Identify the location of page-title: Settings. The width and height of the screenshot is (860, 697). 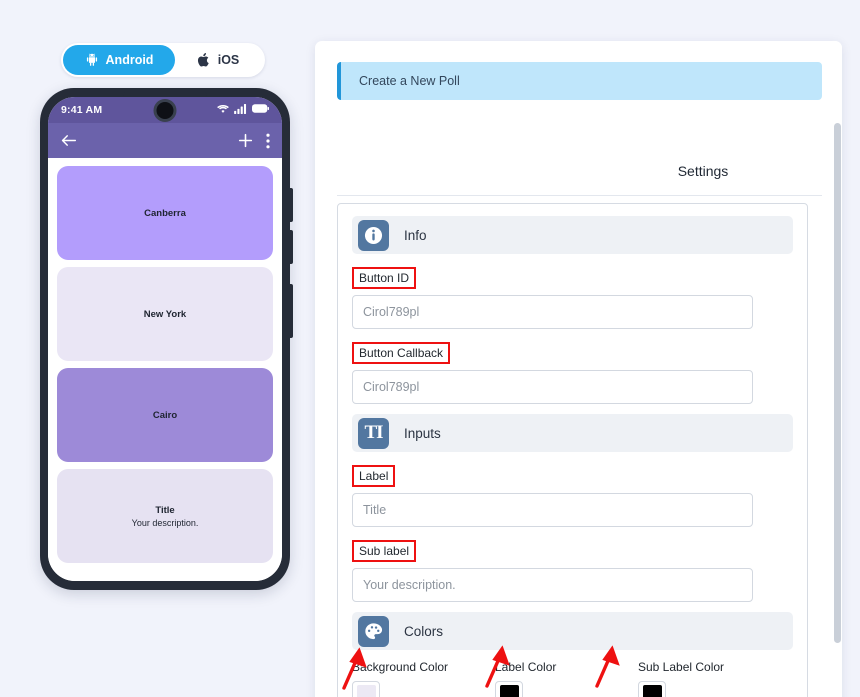
(703, 171).